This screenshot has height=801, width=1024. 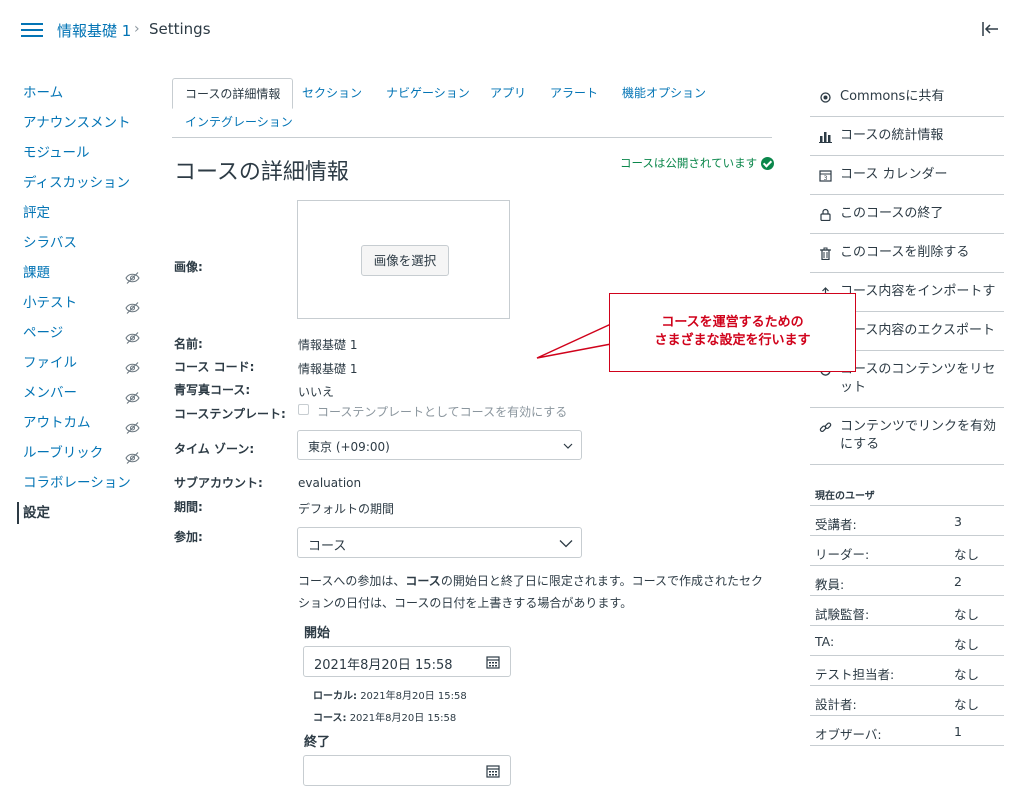 I want to click on breadcrumb-current: Settings, so click(x=180, y=29).